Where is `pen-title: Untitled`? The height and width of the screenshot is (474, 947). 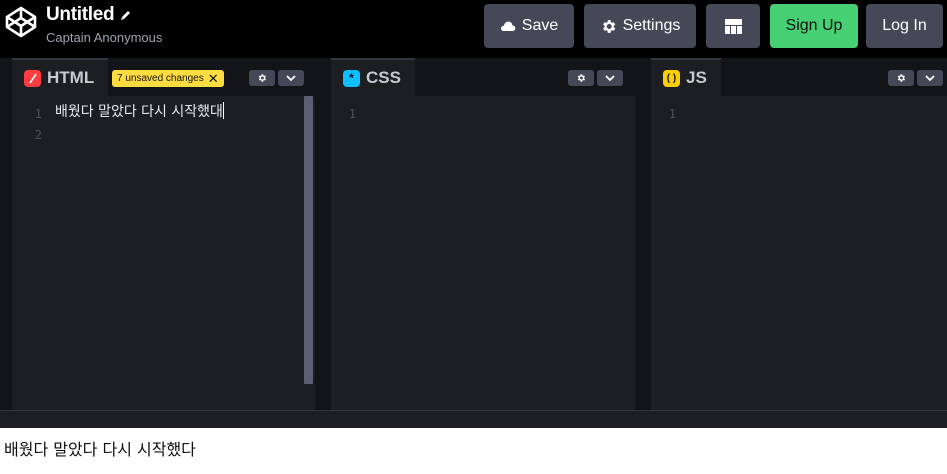
pen-title: Untitled is located at coordinates (80, 15).